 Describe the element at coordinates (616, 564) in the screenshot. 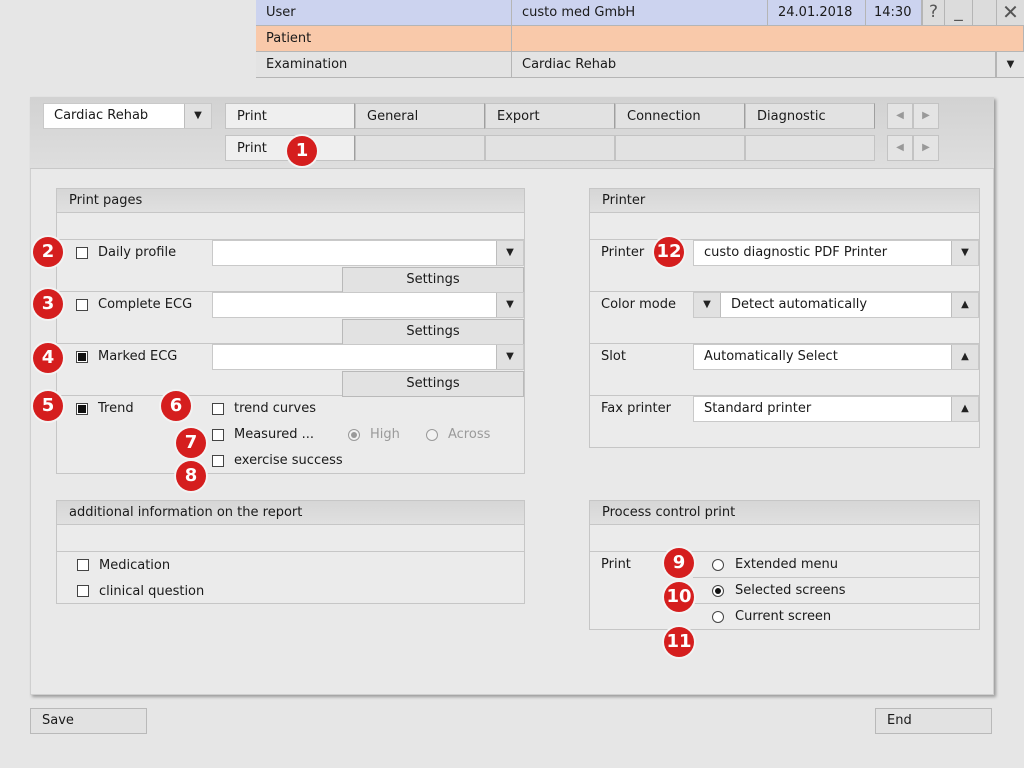

I see `process-print-label: Print` at that location.